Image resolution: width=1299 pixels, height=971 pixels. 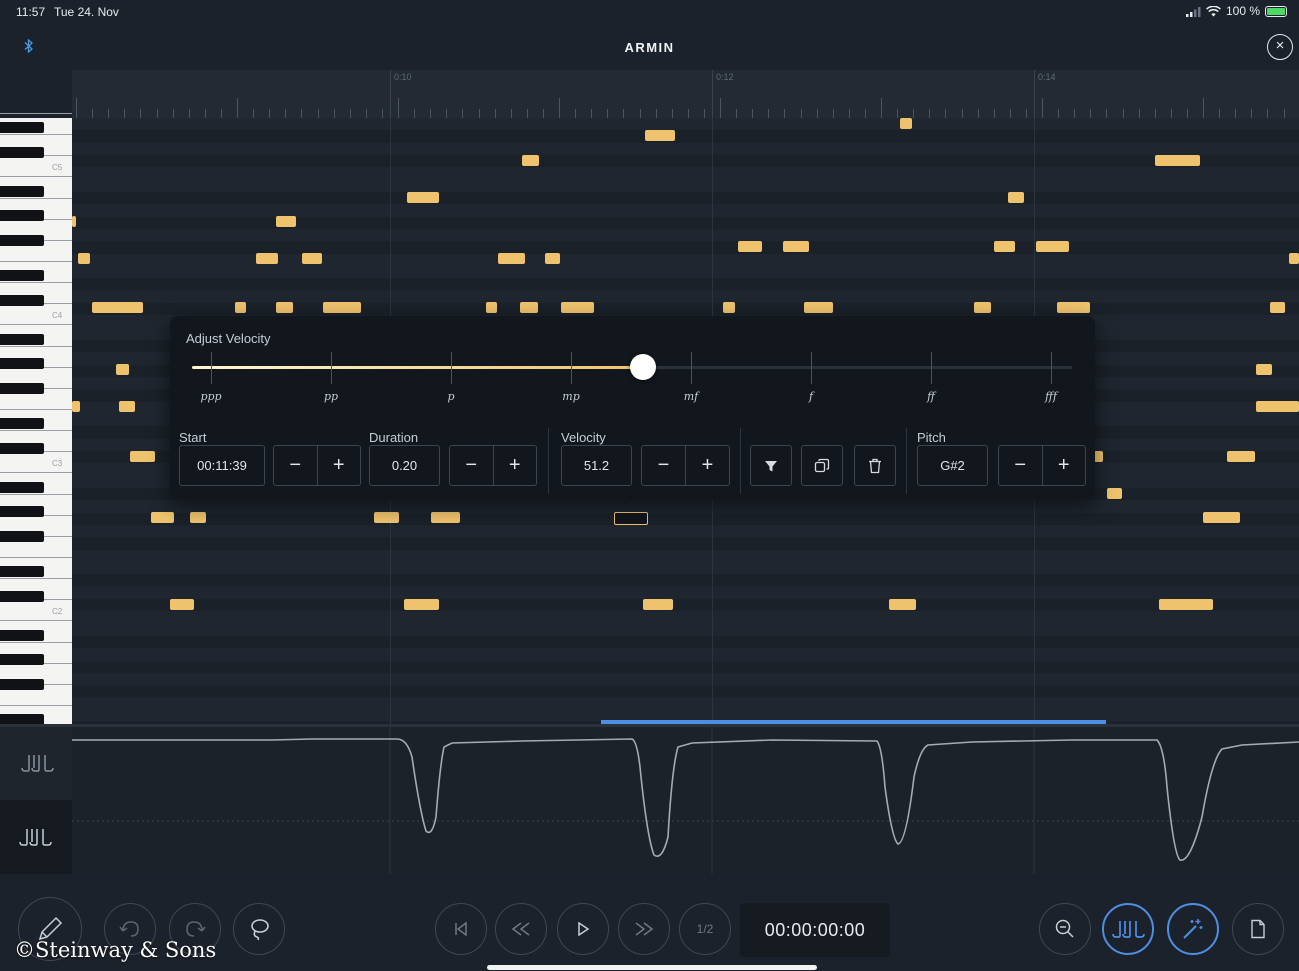 I want to click on duration-minus-button: −, so click(x=471, y=465).